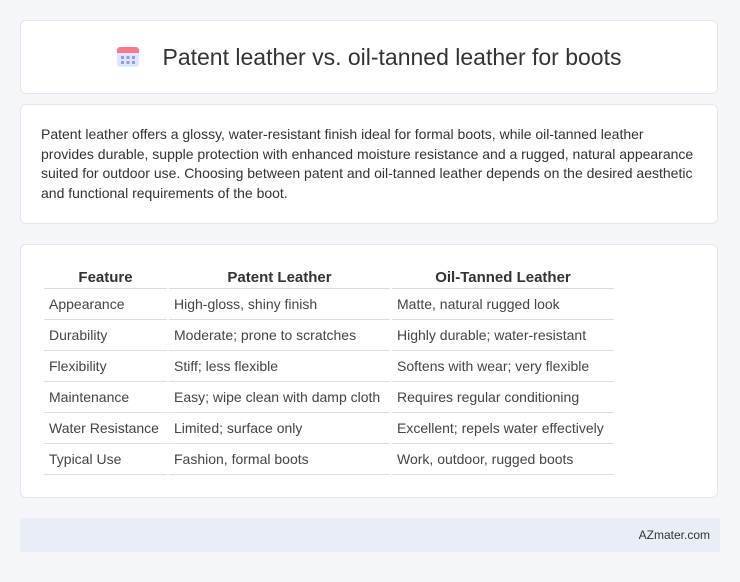 The image size is (740, 582). What do you see at coordinates (105, 459) in the screenshot?
I see `table-cell: Typical Use` at bounding box center [105, 459].